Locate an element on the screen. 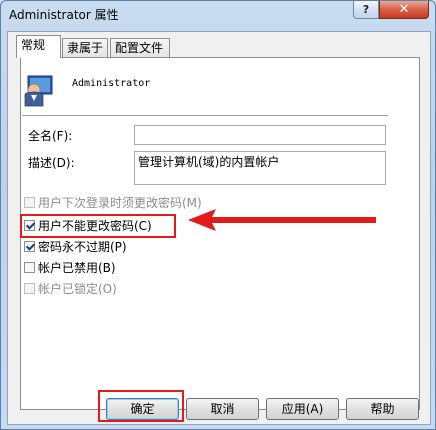 This screenshot has width=436, height=430. fullname-label: 全名(F): is located at coordinates (50, 136).